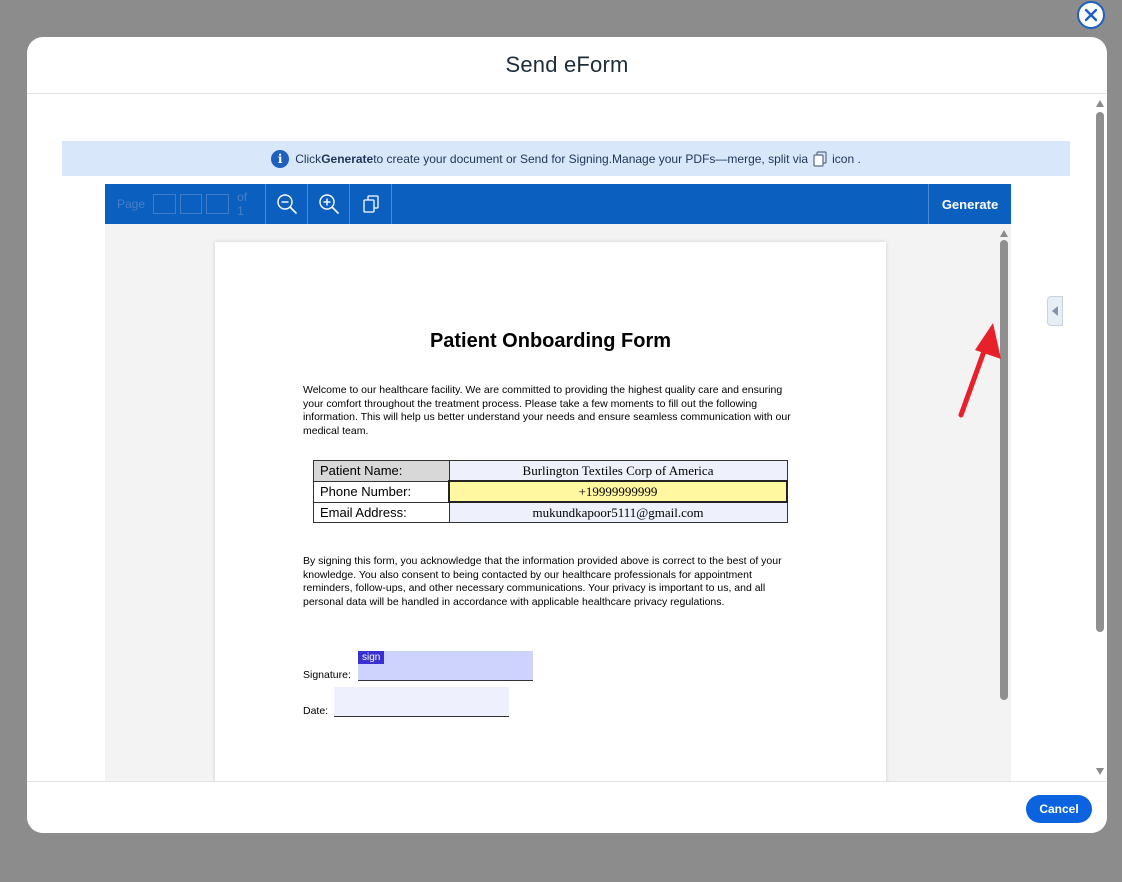 This screenshot has height=882, width=1122. What do you see at coordinates (164, 204) in the screenshot?
I see `prev-page-button` at bounding box center [164, 204].